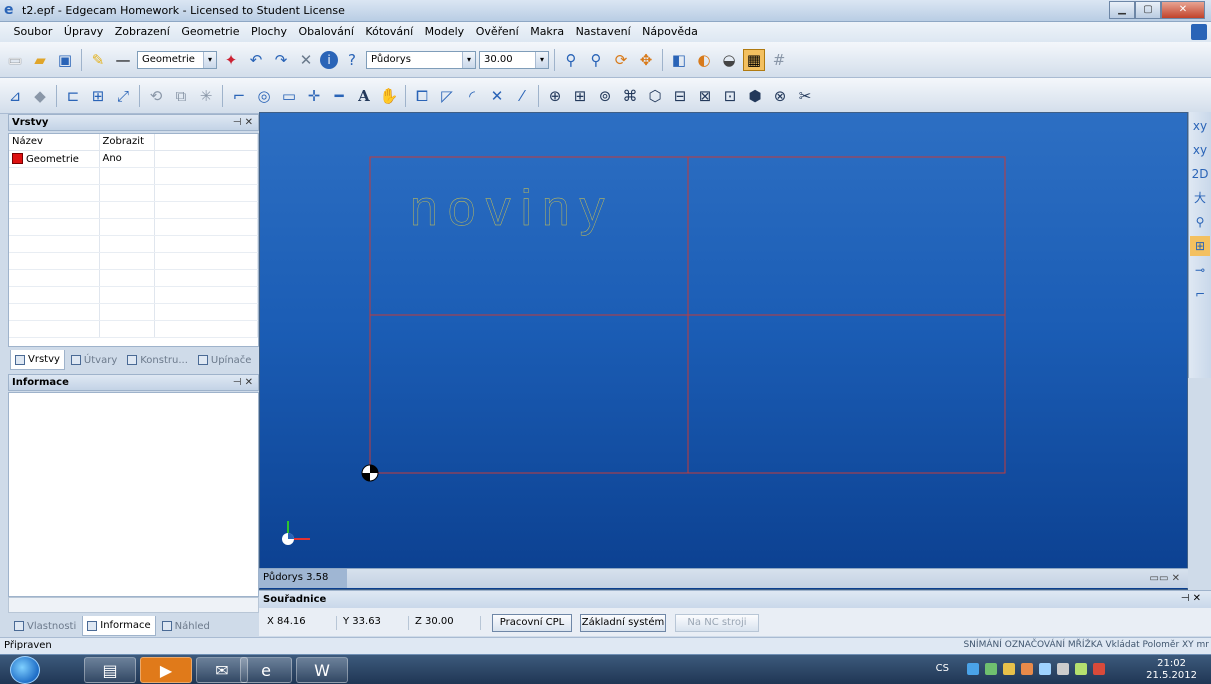 This screenshot has height=684, width=1211. Describe the element at coordinates (94, 360) in the screenshot. I see `tab-utvary: Útvary` at that location.